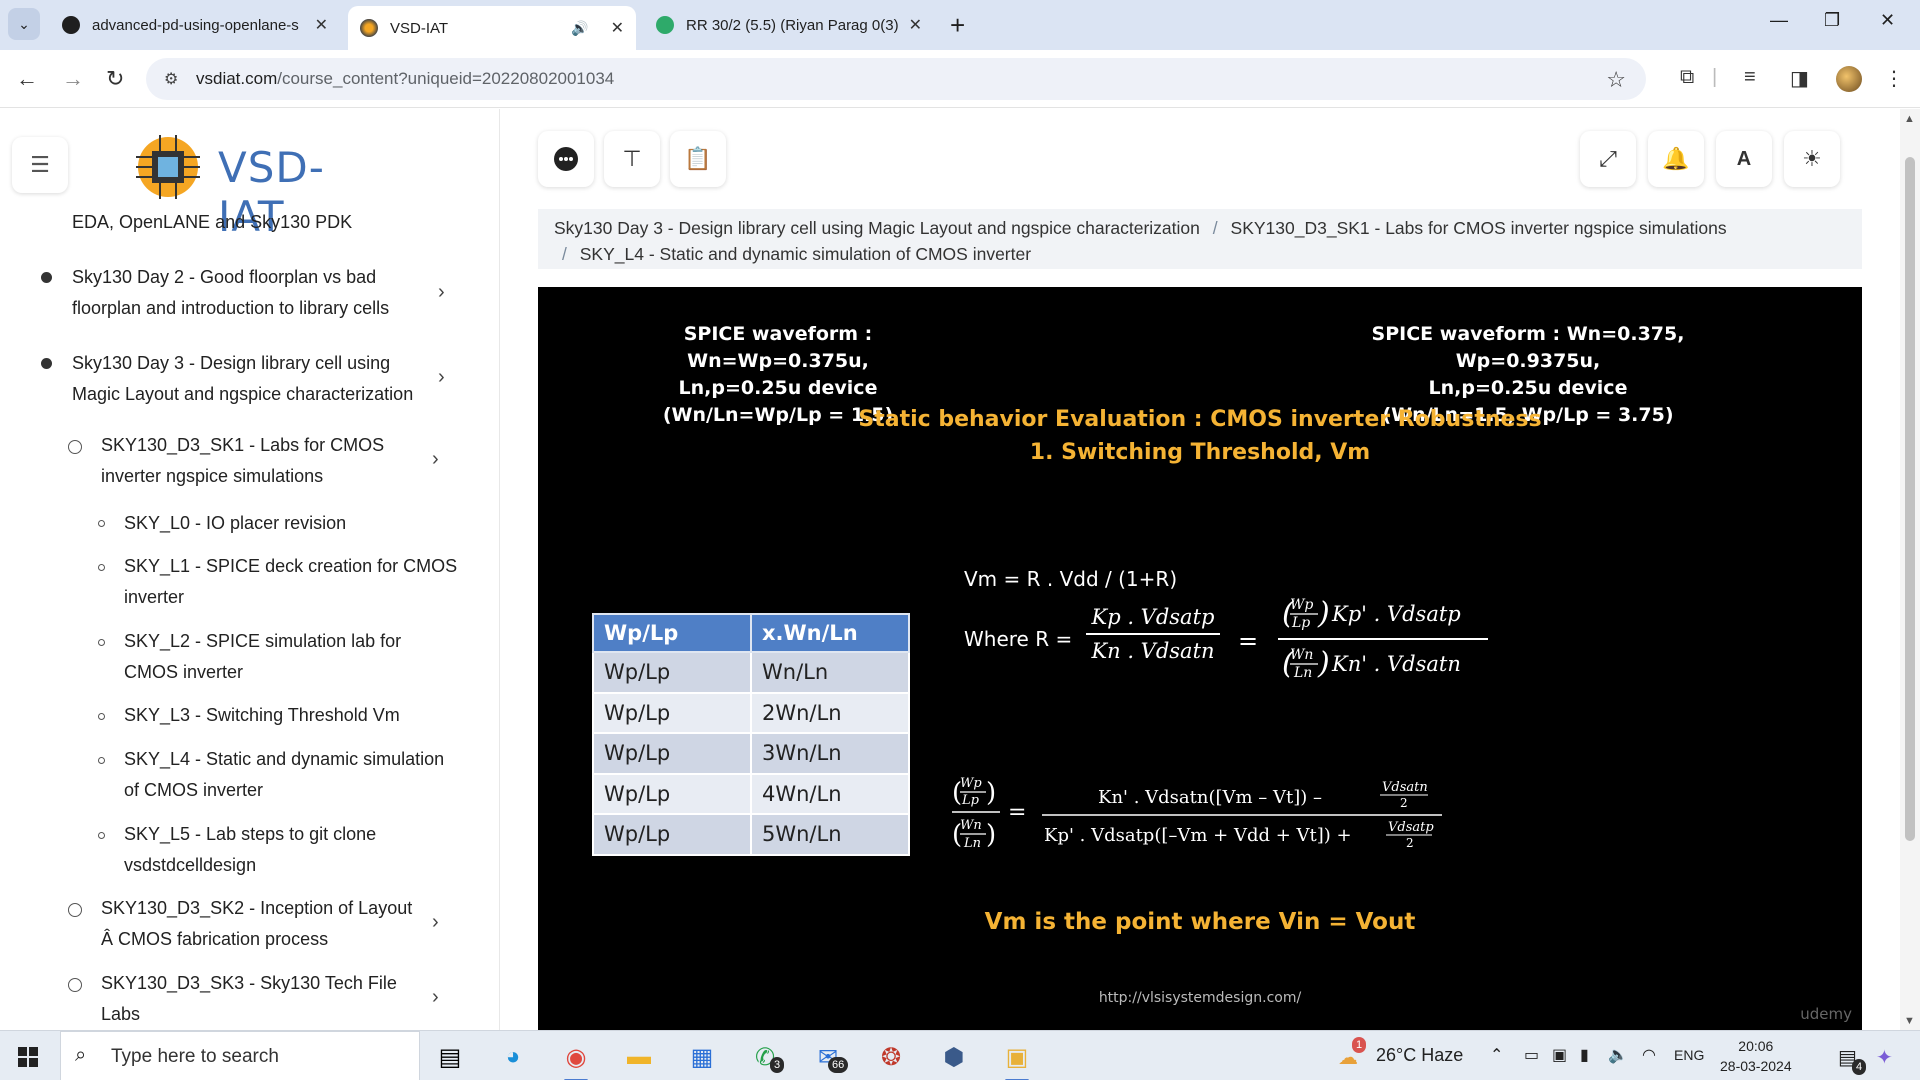 The image size is (1920, 1080). I want to click on profile-avatar, so click(1849, 79).